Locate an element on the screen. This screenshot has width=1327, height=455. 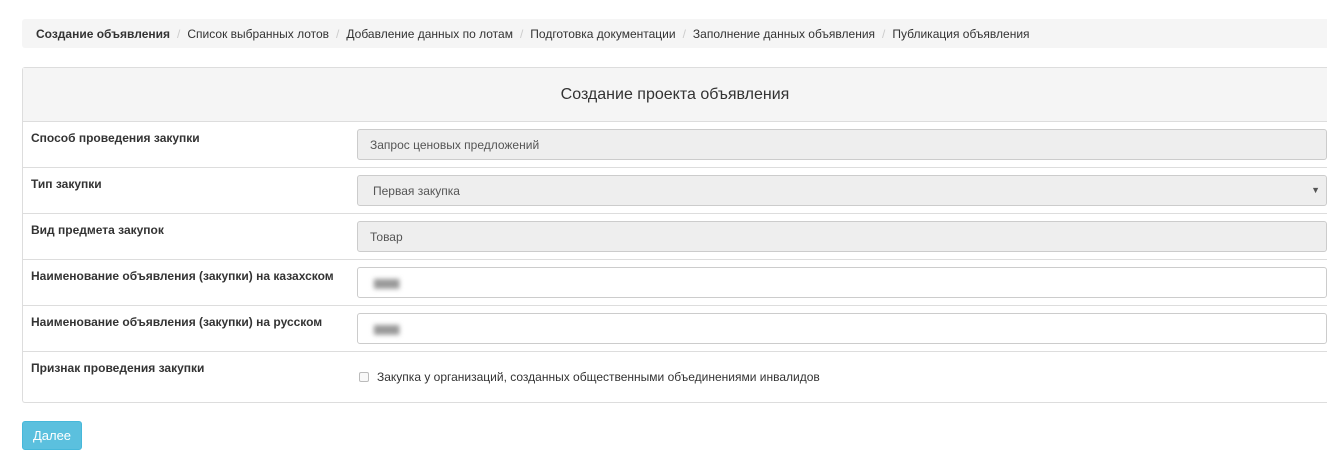
panel-title: Создание проекта объявления is located at coordinates (675, 95).